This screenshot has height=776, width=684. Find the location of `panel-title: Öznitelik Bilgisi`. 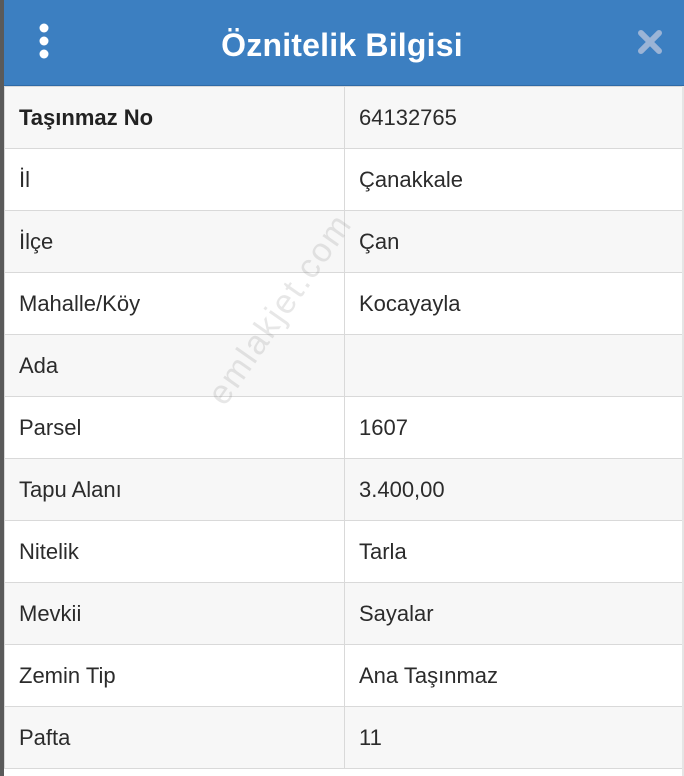

panel-title: Öznitelik Bilgisi is located at coordinates (342, 45).